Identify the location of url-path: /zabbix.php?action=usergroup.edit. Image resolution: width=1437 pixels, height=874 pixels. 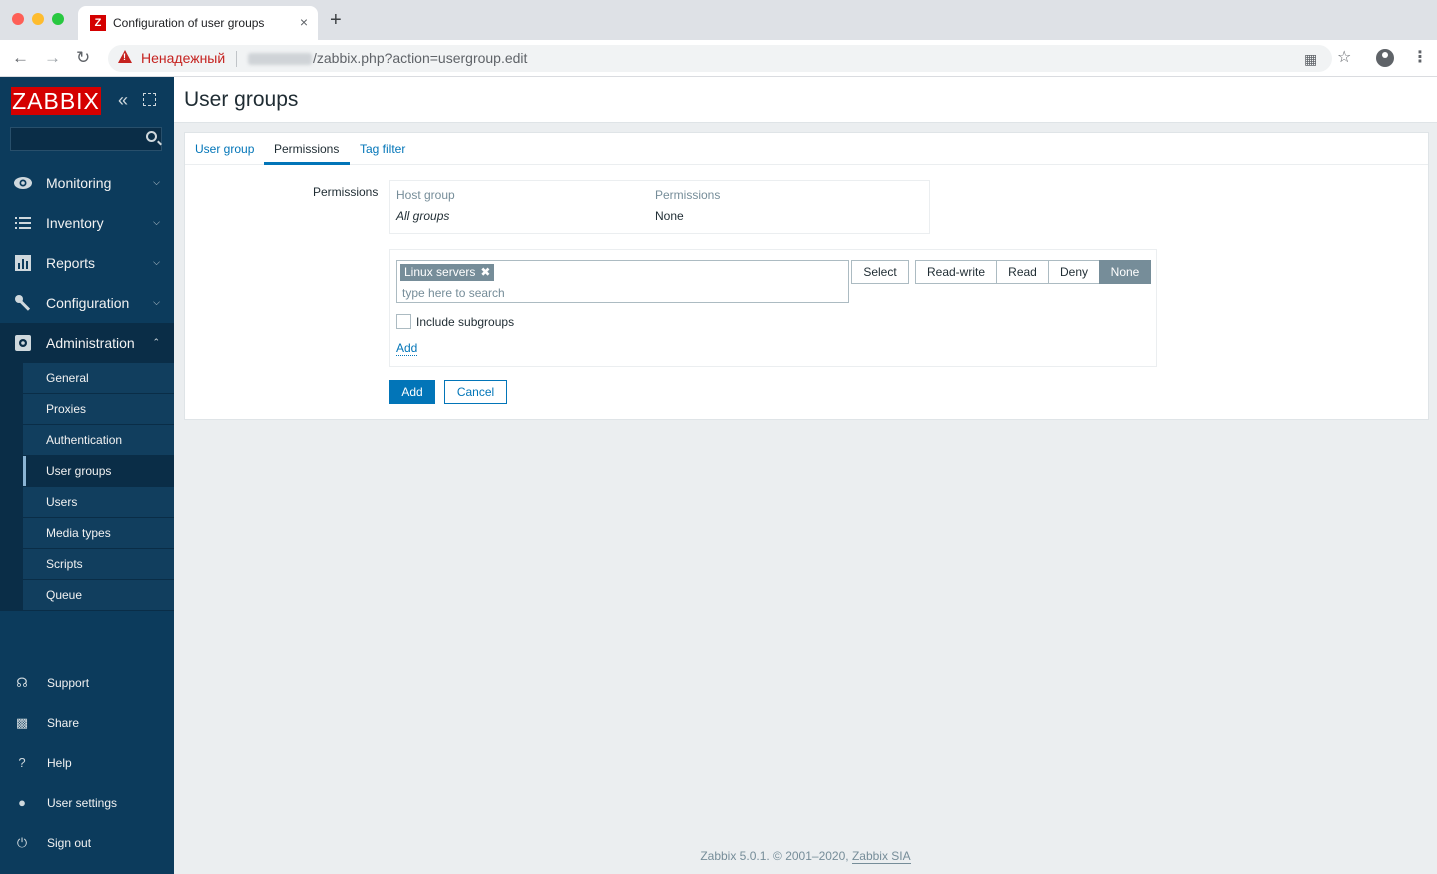
(420, 58).